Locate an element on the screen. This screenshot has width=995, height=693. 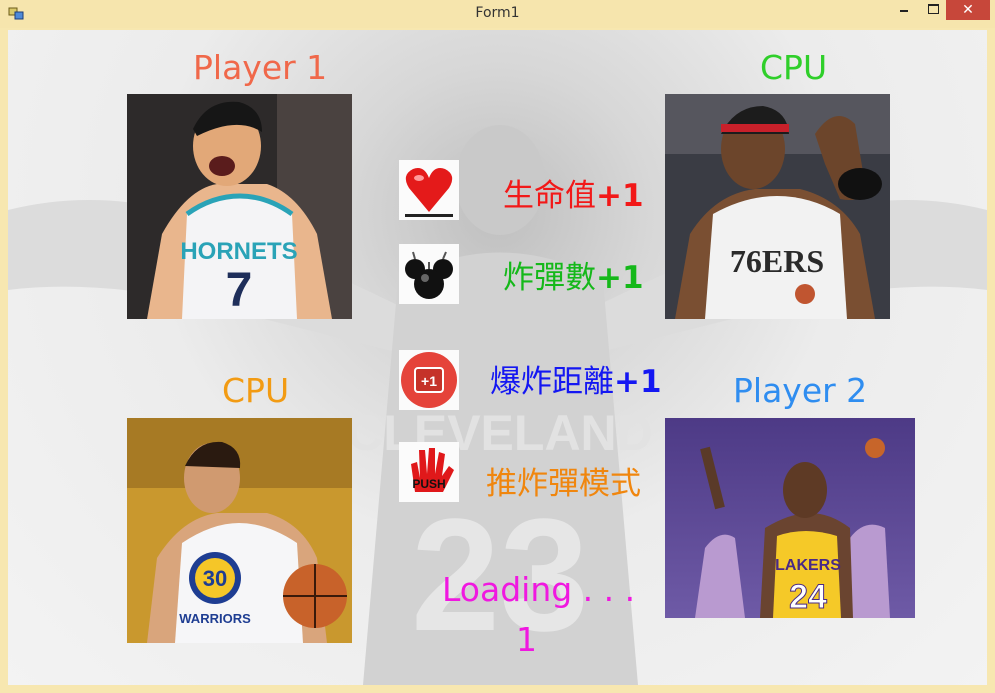
heart-icon is located at coordinates (429, 190).